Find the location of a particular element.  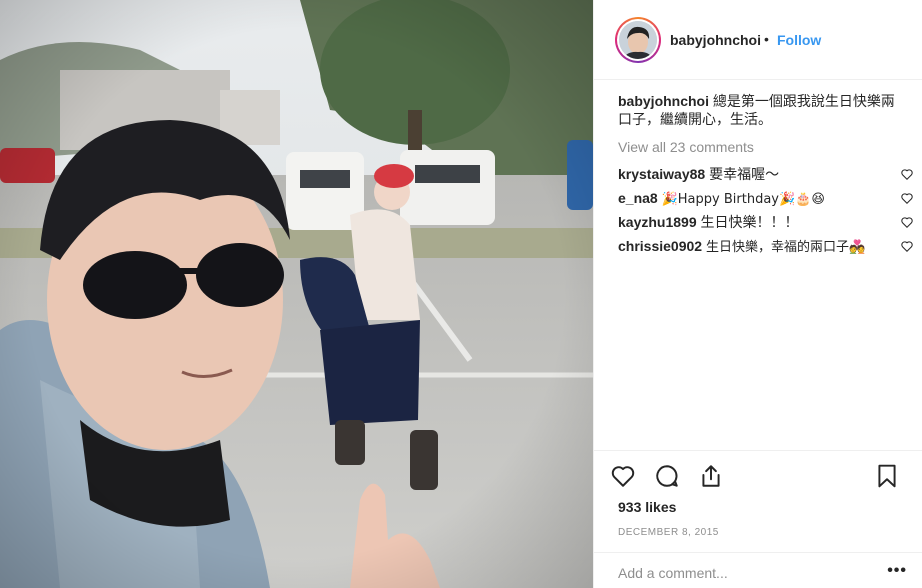

add-comment-bar: ••• is located at coordinates (758, 570).